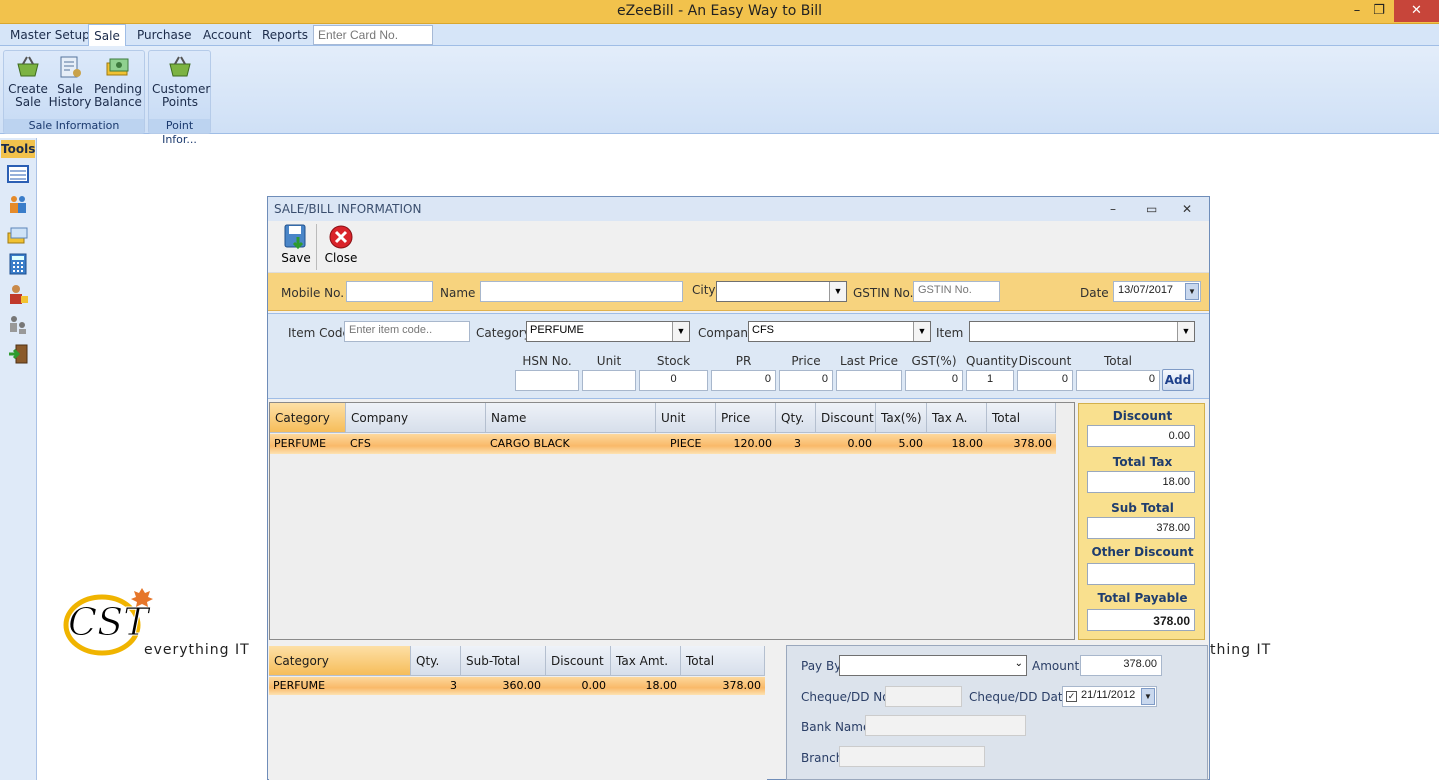  I want to click on grid-header-company: Company, so click(416, 418).